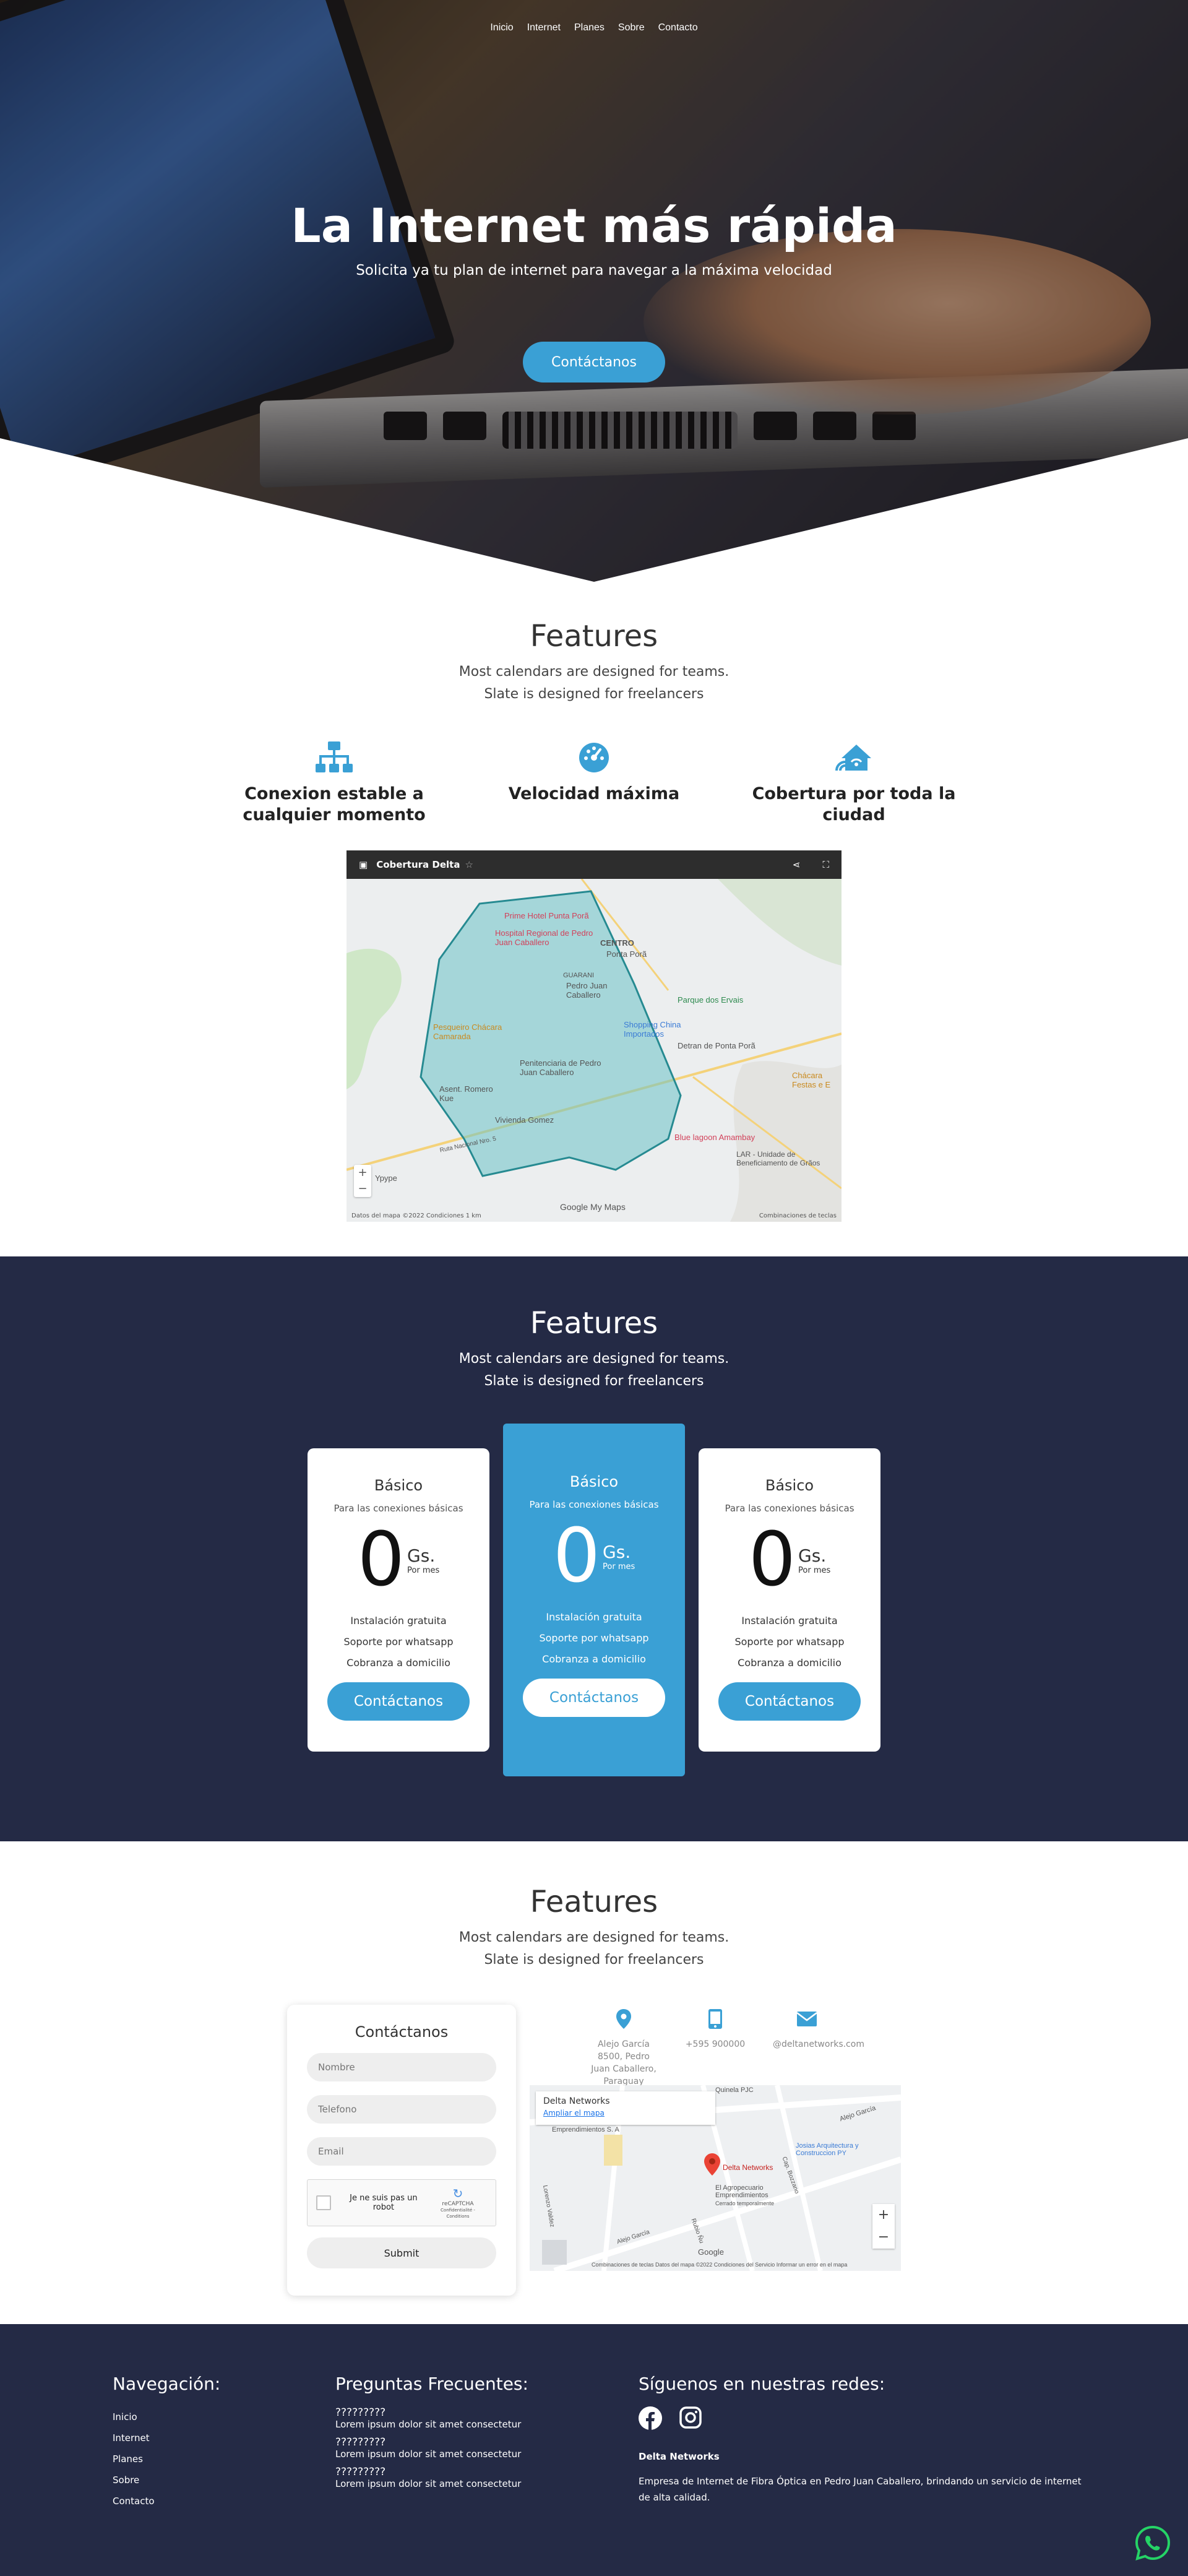 The image size is (1188, 2576). What do you see at coordinates (224, 2416) in the screenshot?
I see `footer-nav-inicio: Inicio` at bounding box center [224, 2416].